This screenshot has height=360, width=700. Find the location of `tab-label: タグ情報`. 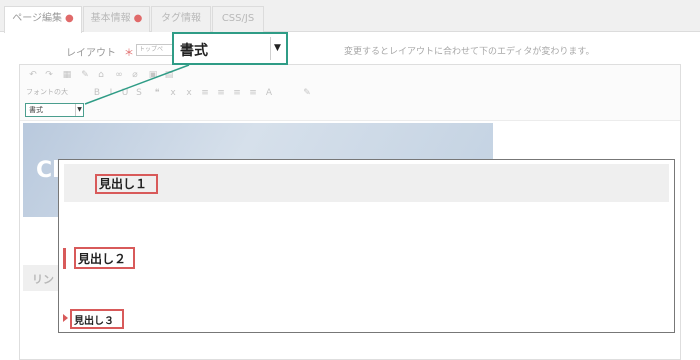

tab-label: タグ情報 is located at coordinates (181, 18).